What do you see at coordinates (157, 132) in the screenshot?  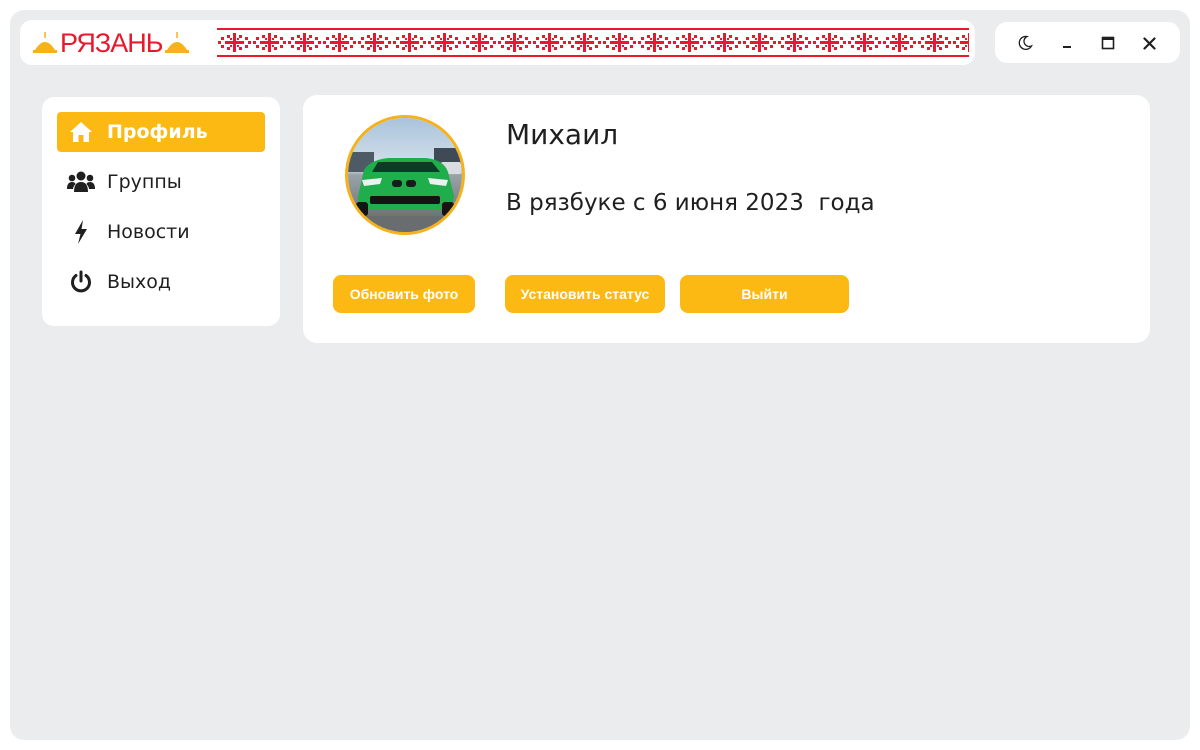 I see `sidebar-item-label: Профиль` at bounding box center [157, 132].